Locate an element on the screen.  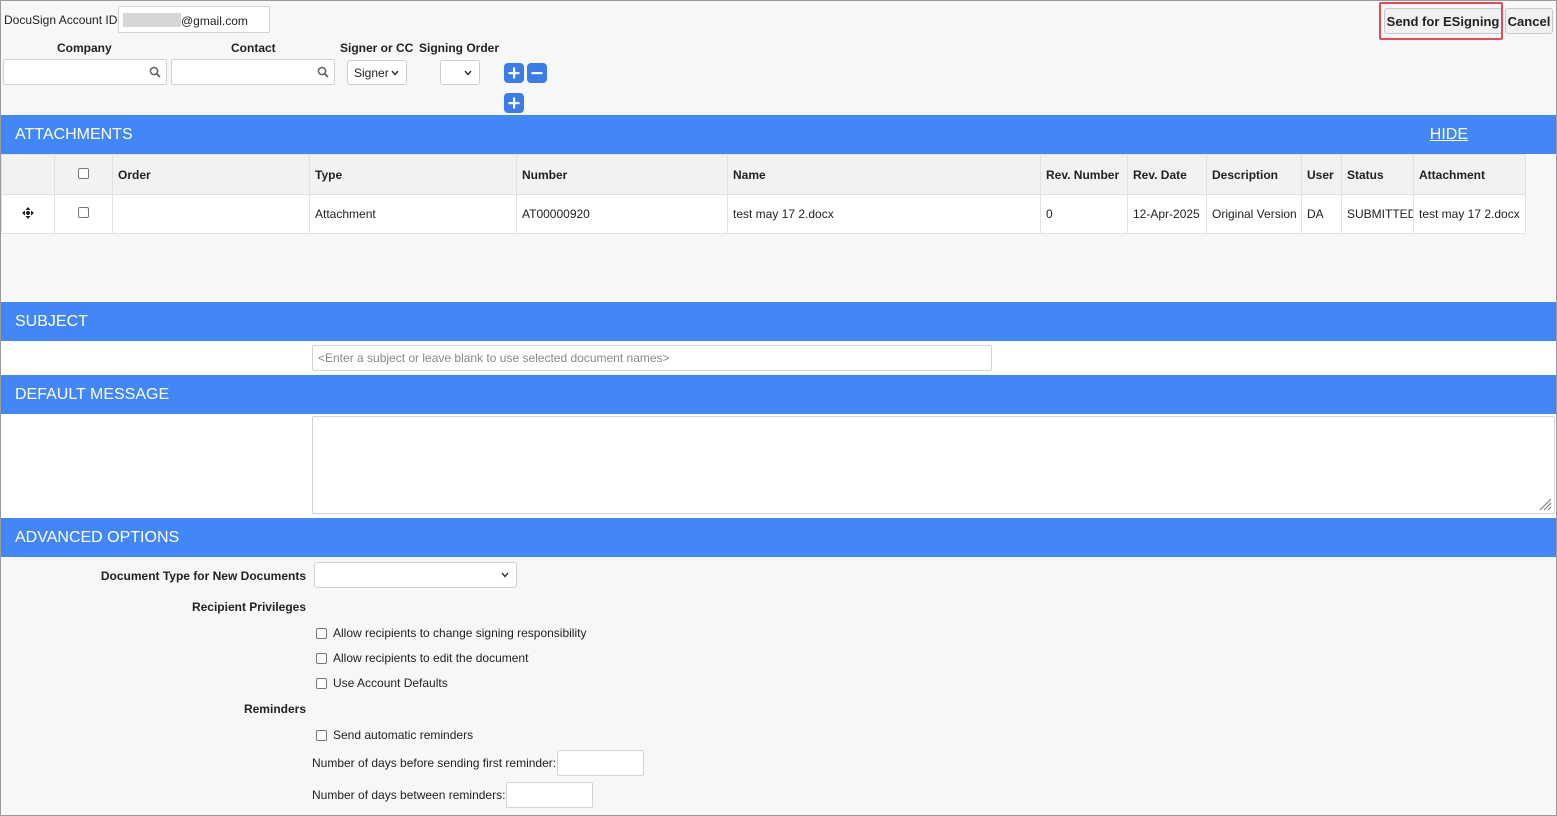
signing-order-select is located at coordinates (460, 72).